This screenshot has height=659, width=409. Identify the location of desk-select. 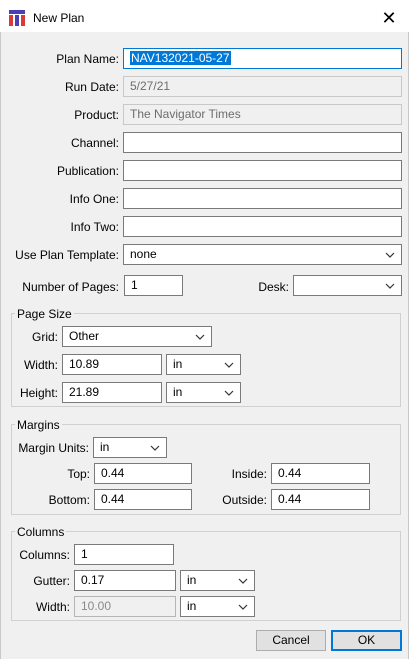
(347, 285).